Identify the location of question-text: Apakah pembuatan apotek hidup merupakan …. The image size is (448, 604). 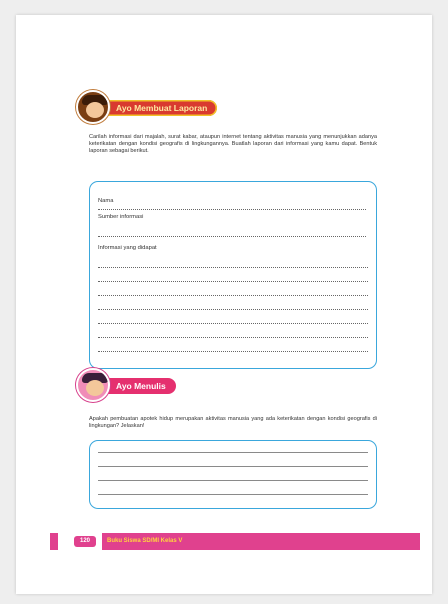
(233, 423).